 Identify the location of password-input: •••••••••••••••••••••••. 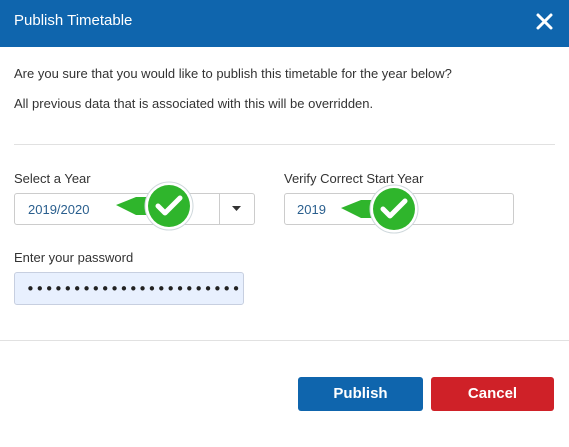
(129, 288).